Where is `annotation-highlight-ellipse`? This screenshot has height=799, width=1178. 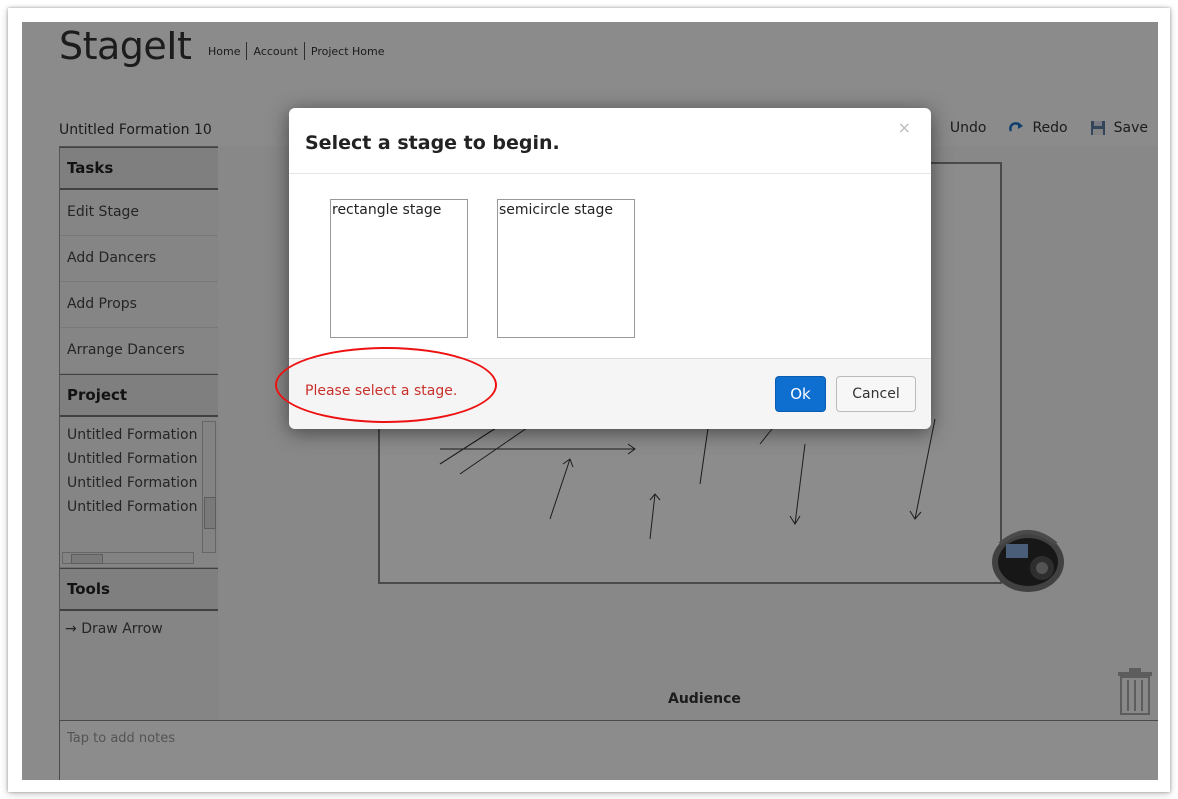
annotation-highlight-ellipse is located at coordinates (386, 385).